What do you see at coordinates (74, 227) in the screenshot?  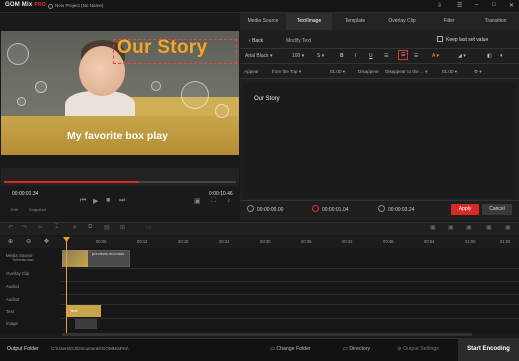 I see `delete-icon: ✕` at bounding box center [74, 227].